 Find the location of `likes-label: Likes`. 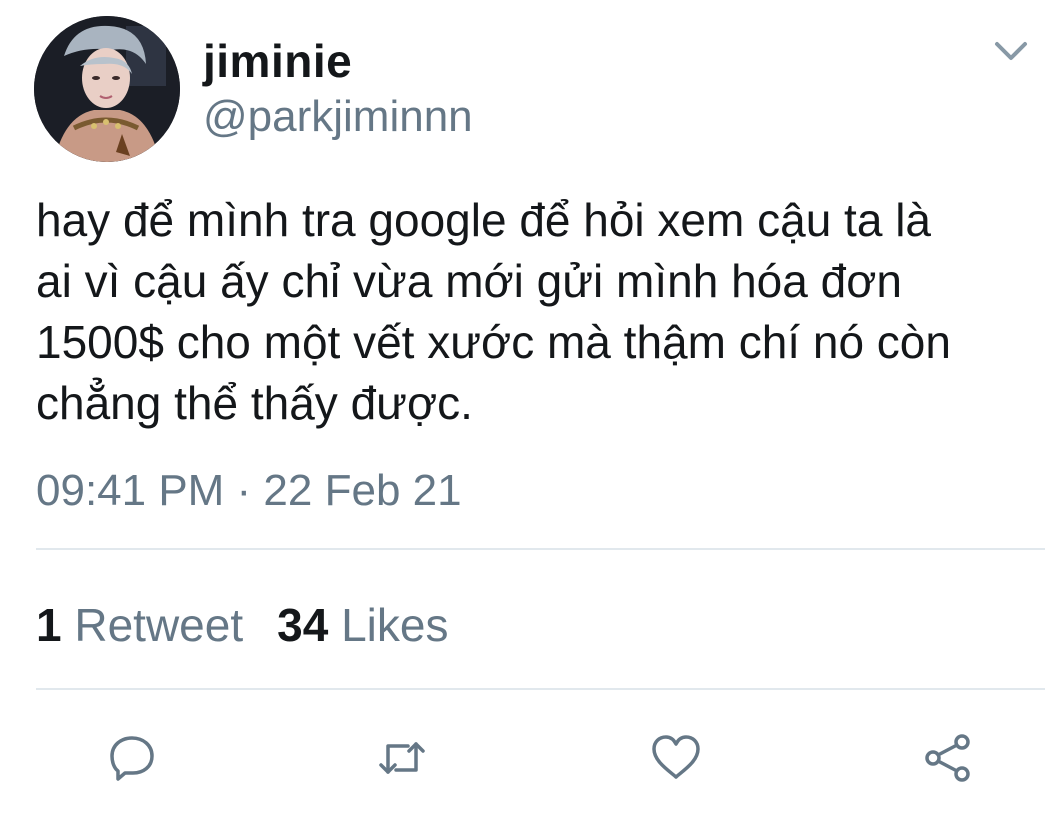

likes-label: Likes is located at coordinates (395, 625).